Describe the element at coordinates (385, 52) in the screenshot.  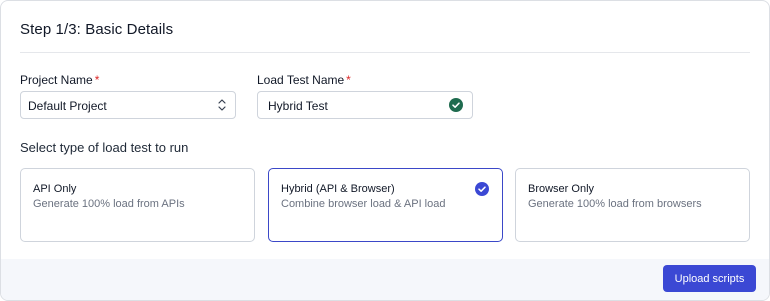
I see `divider` at that location.